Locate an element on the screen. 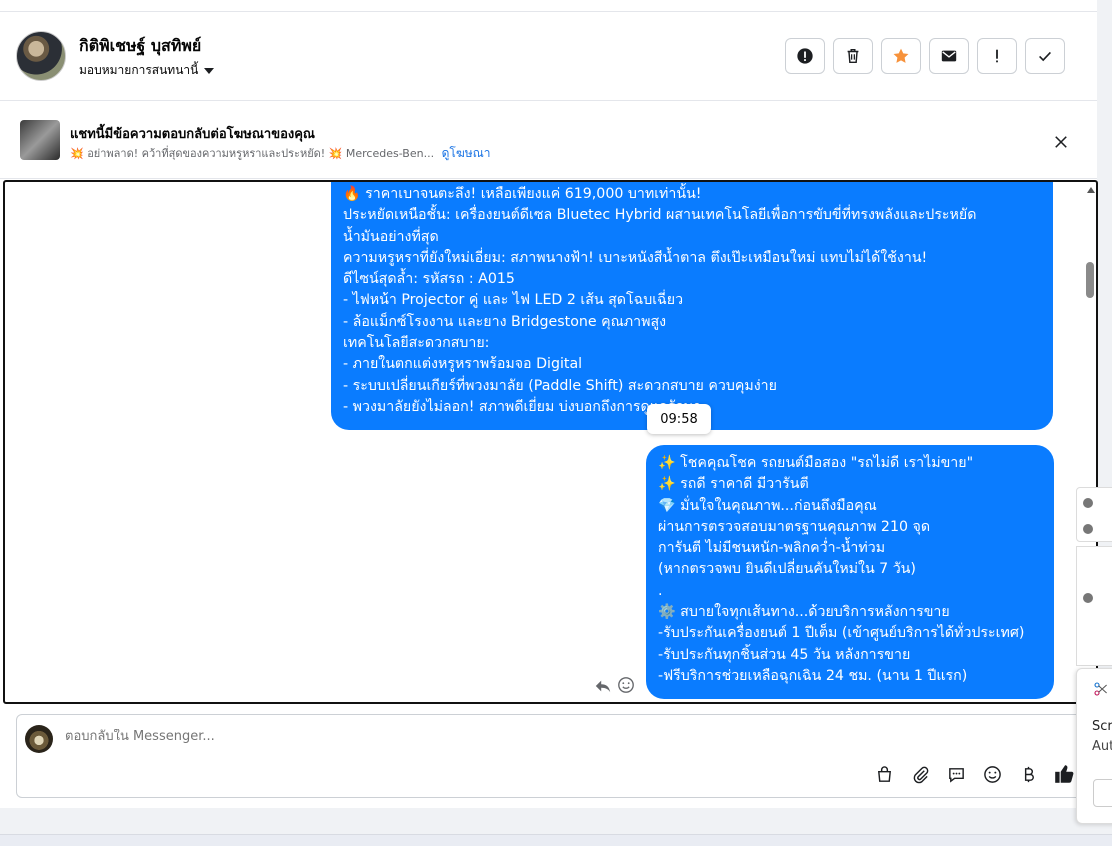 This screenshot has height=846, width=1112. popup-button is located at coordinates (1102, 793).